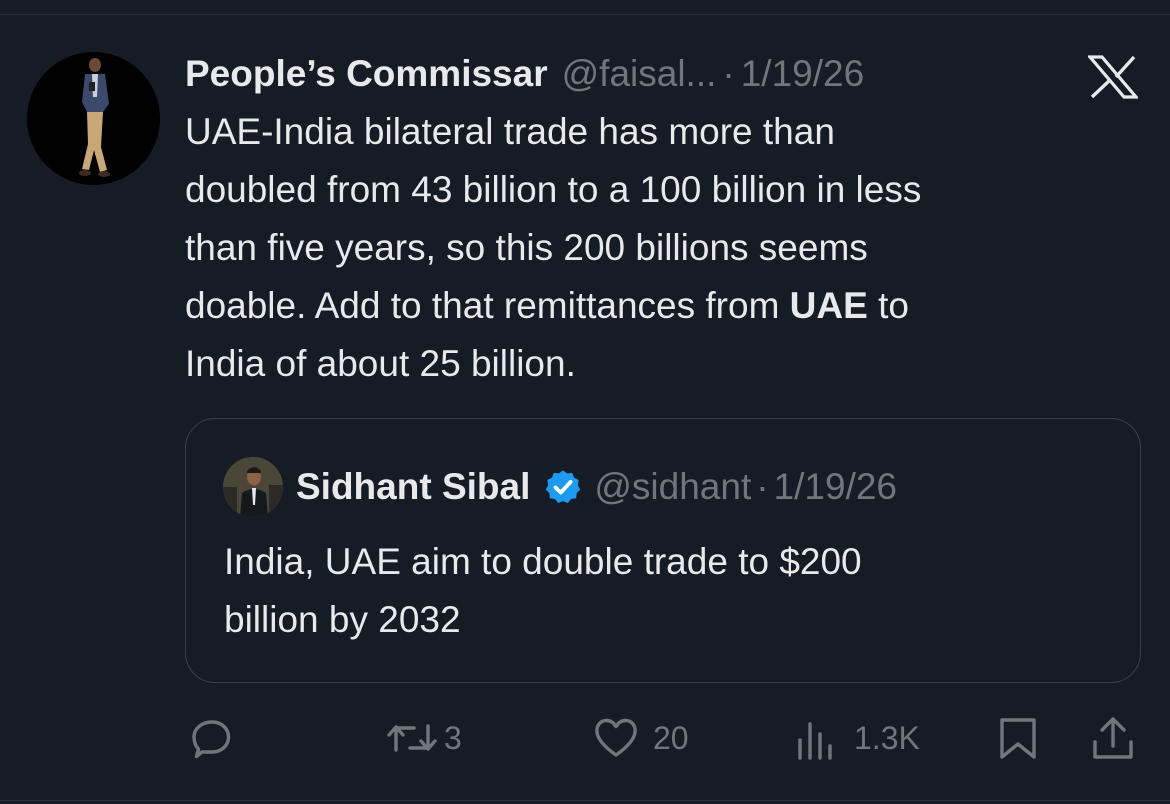 The width and height of the screenshot is (1170, 804). I want to click on views-icon, so click(815, 741).